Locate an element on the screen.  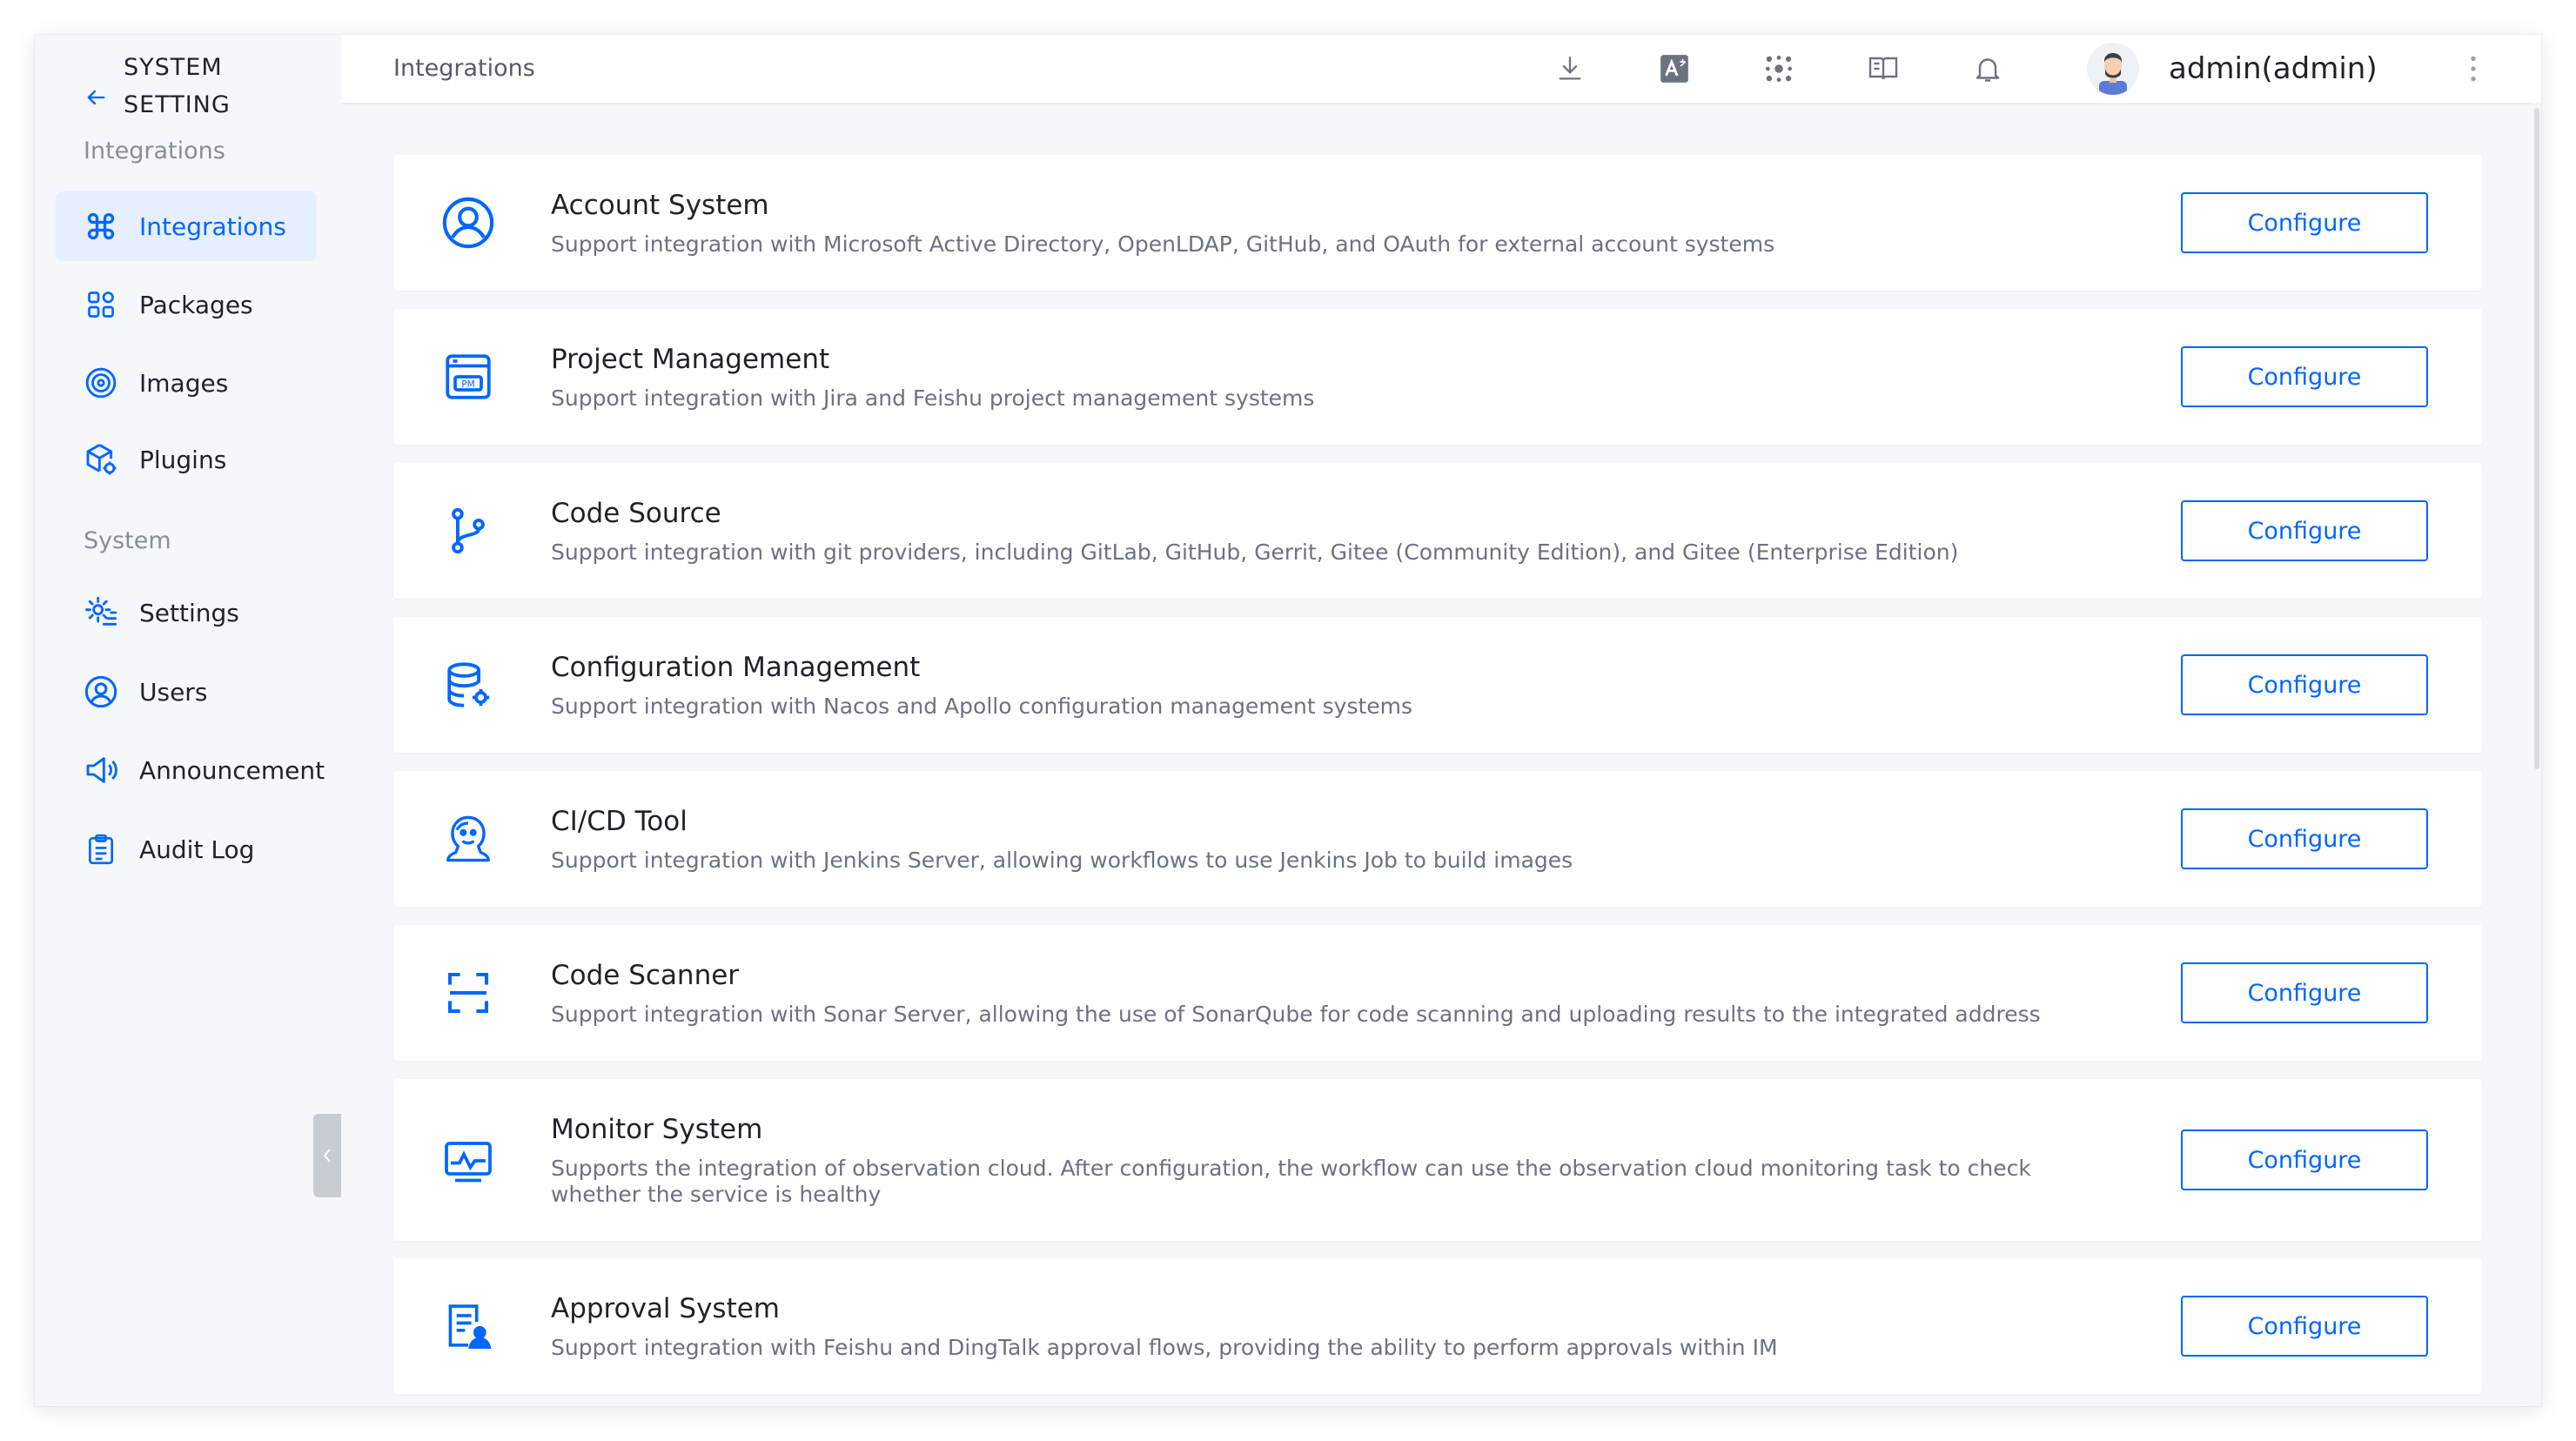
clipboard-icon is located at coordinates (101, 849).